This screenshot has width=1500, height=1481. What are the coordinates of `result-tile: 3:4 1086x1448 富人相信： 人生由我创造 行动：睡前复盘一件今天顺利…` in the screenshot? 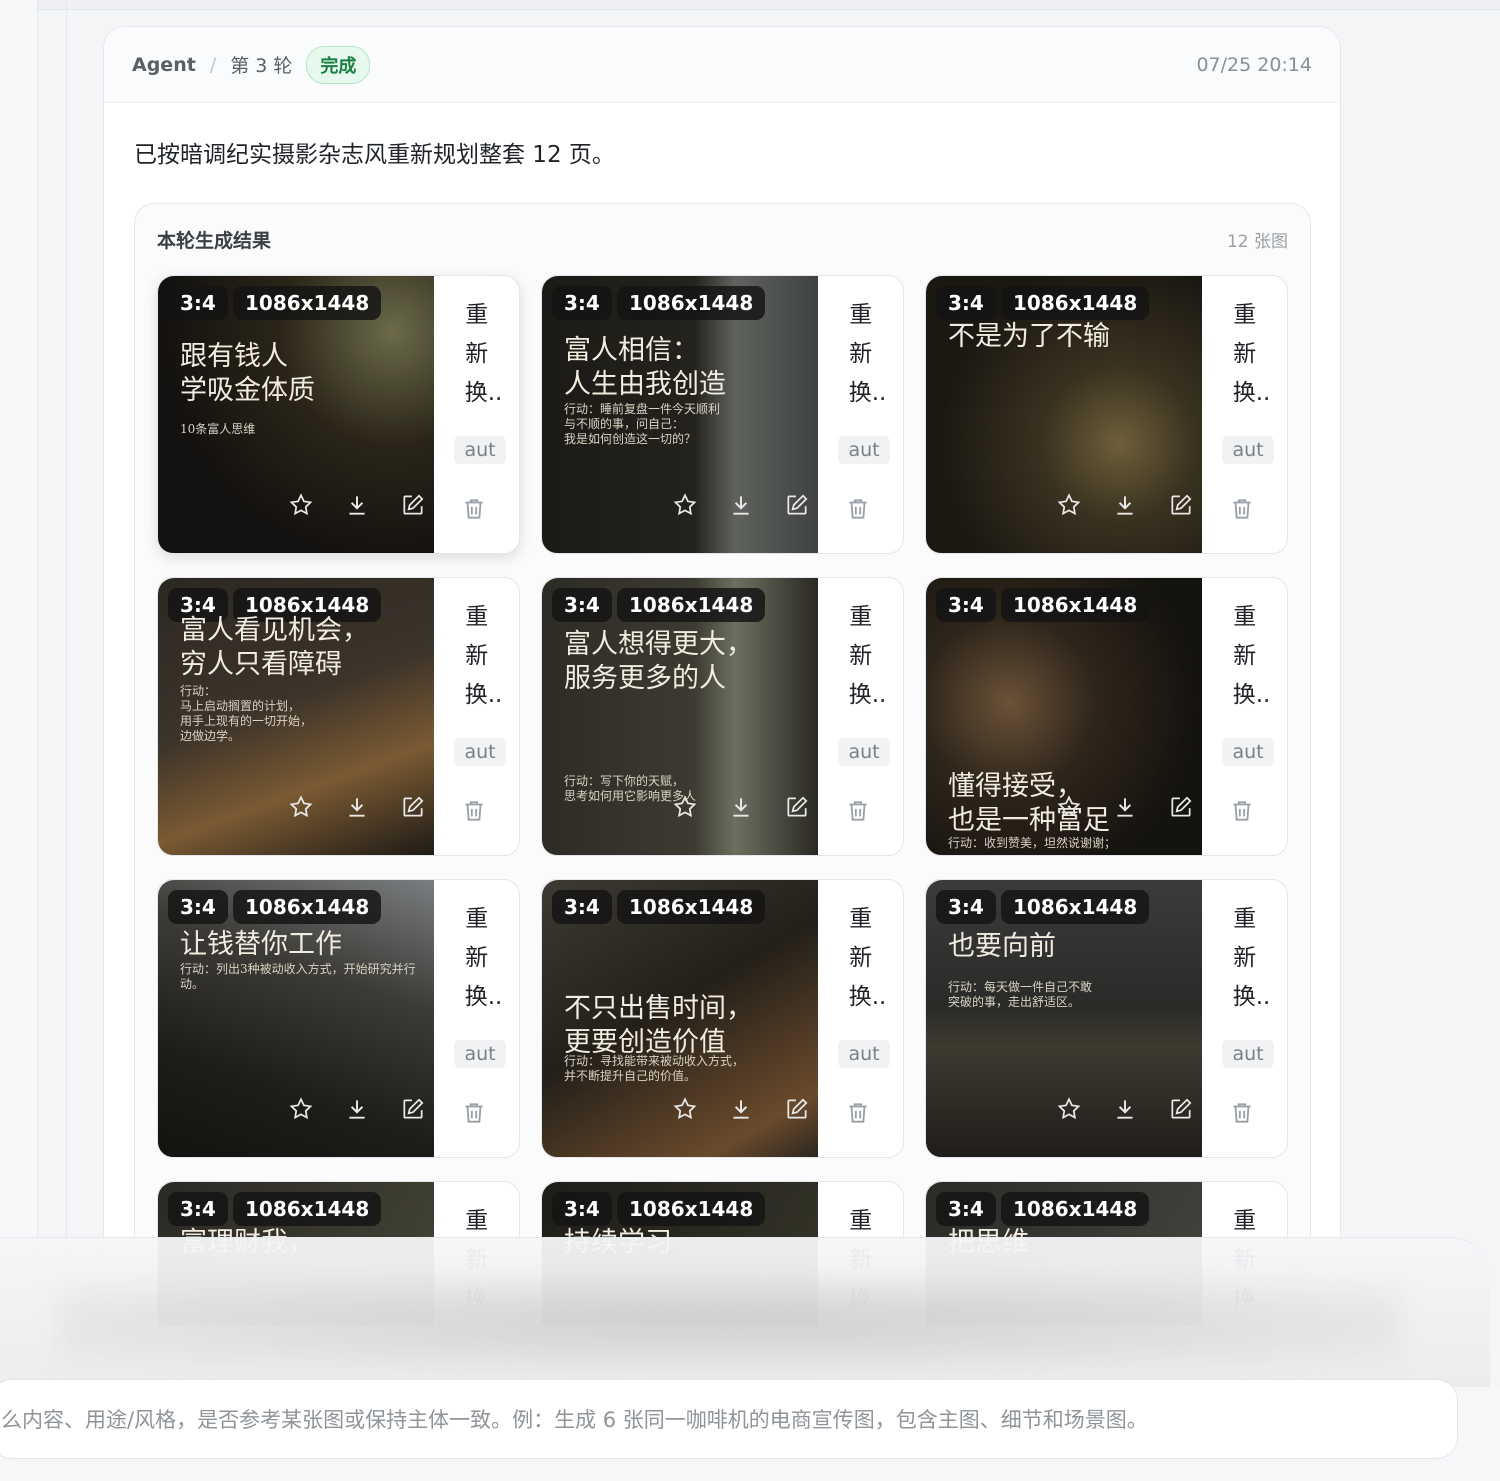 It's located at (722, 414).